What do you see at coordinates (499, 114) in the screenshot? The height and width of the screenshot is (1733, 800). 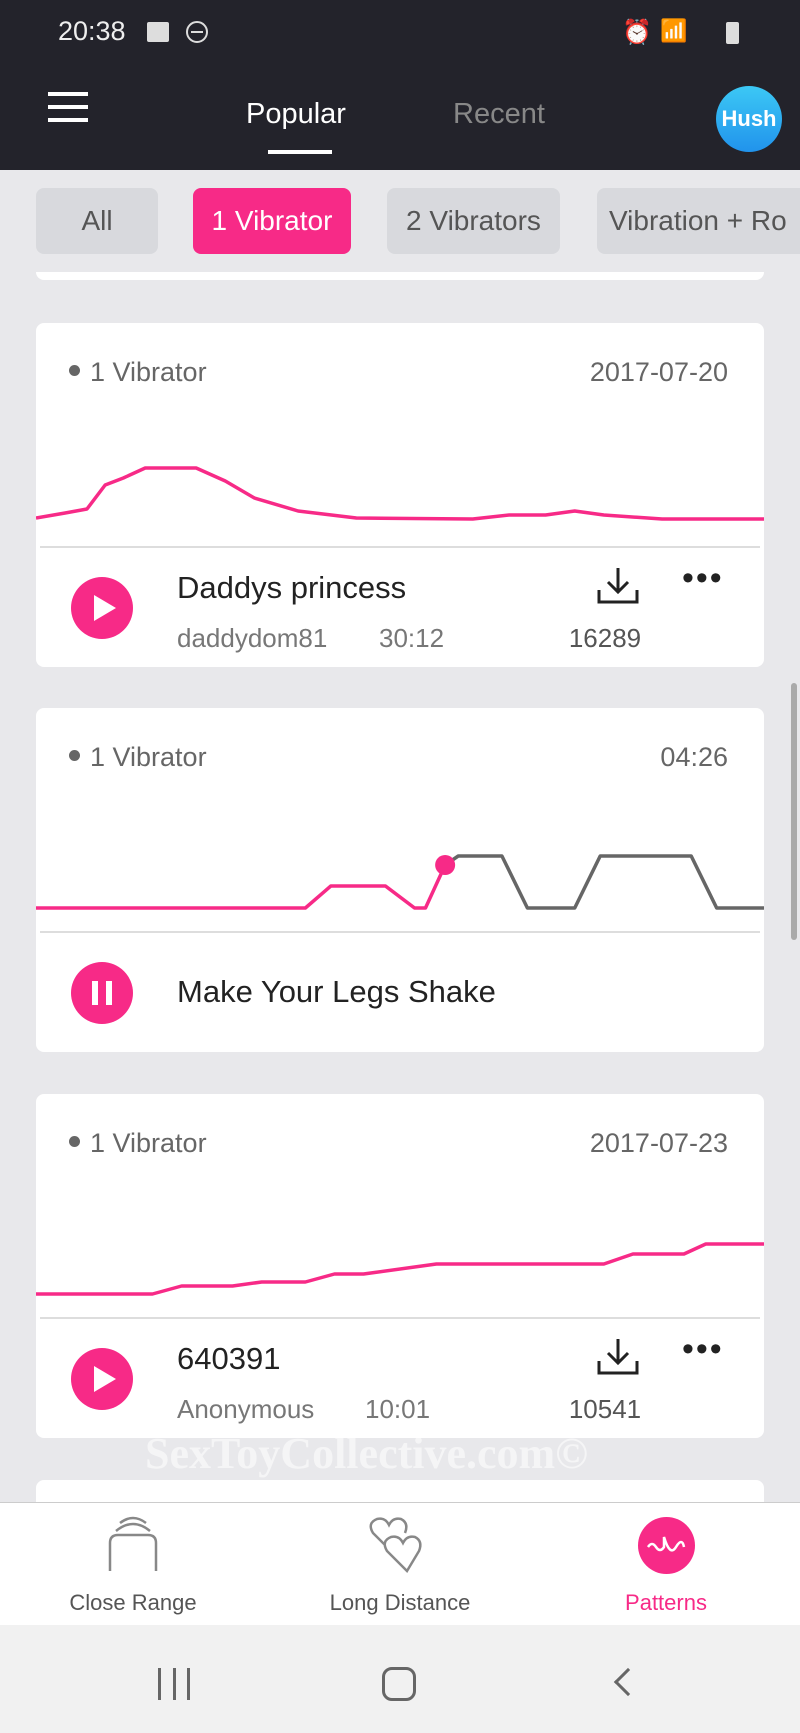 I see `tab-recent: Recent` at bounding box center [499, 114].